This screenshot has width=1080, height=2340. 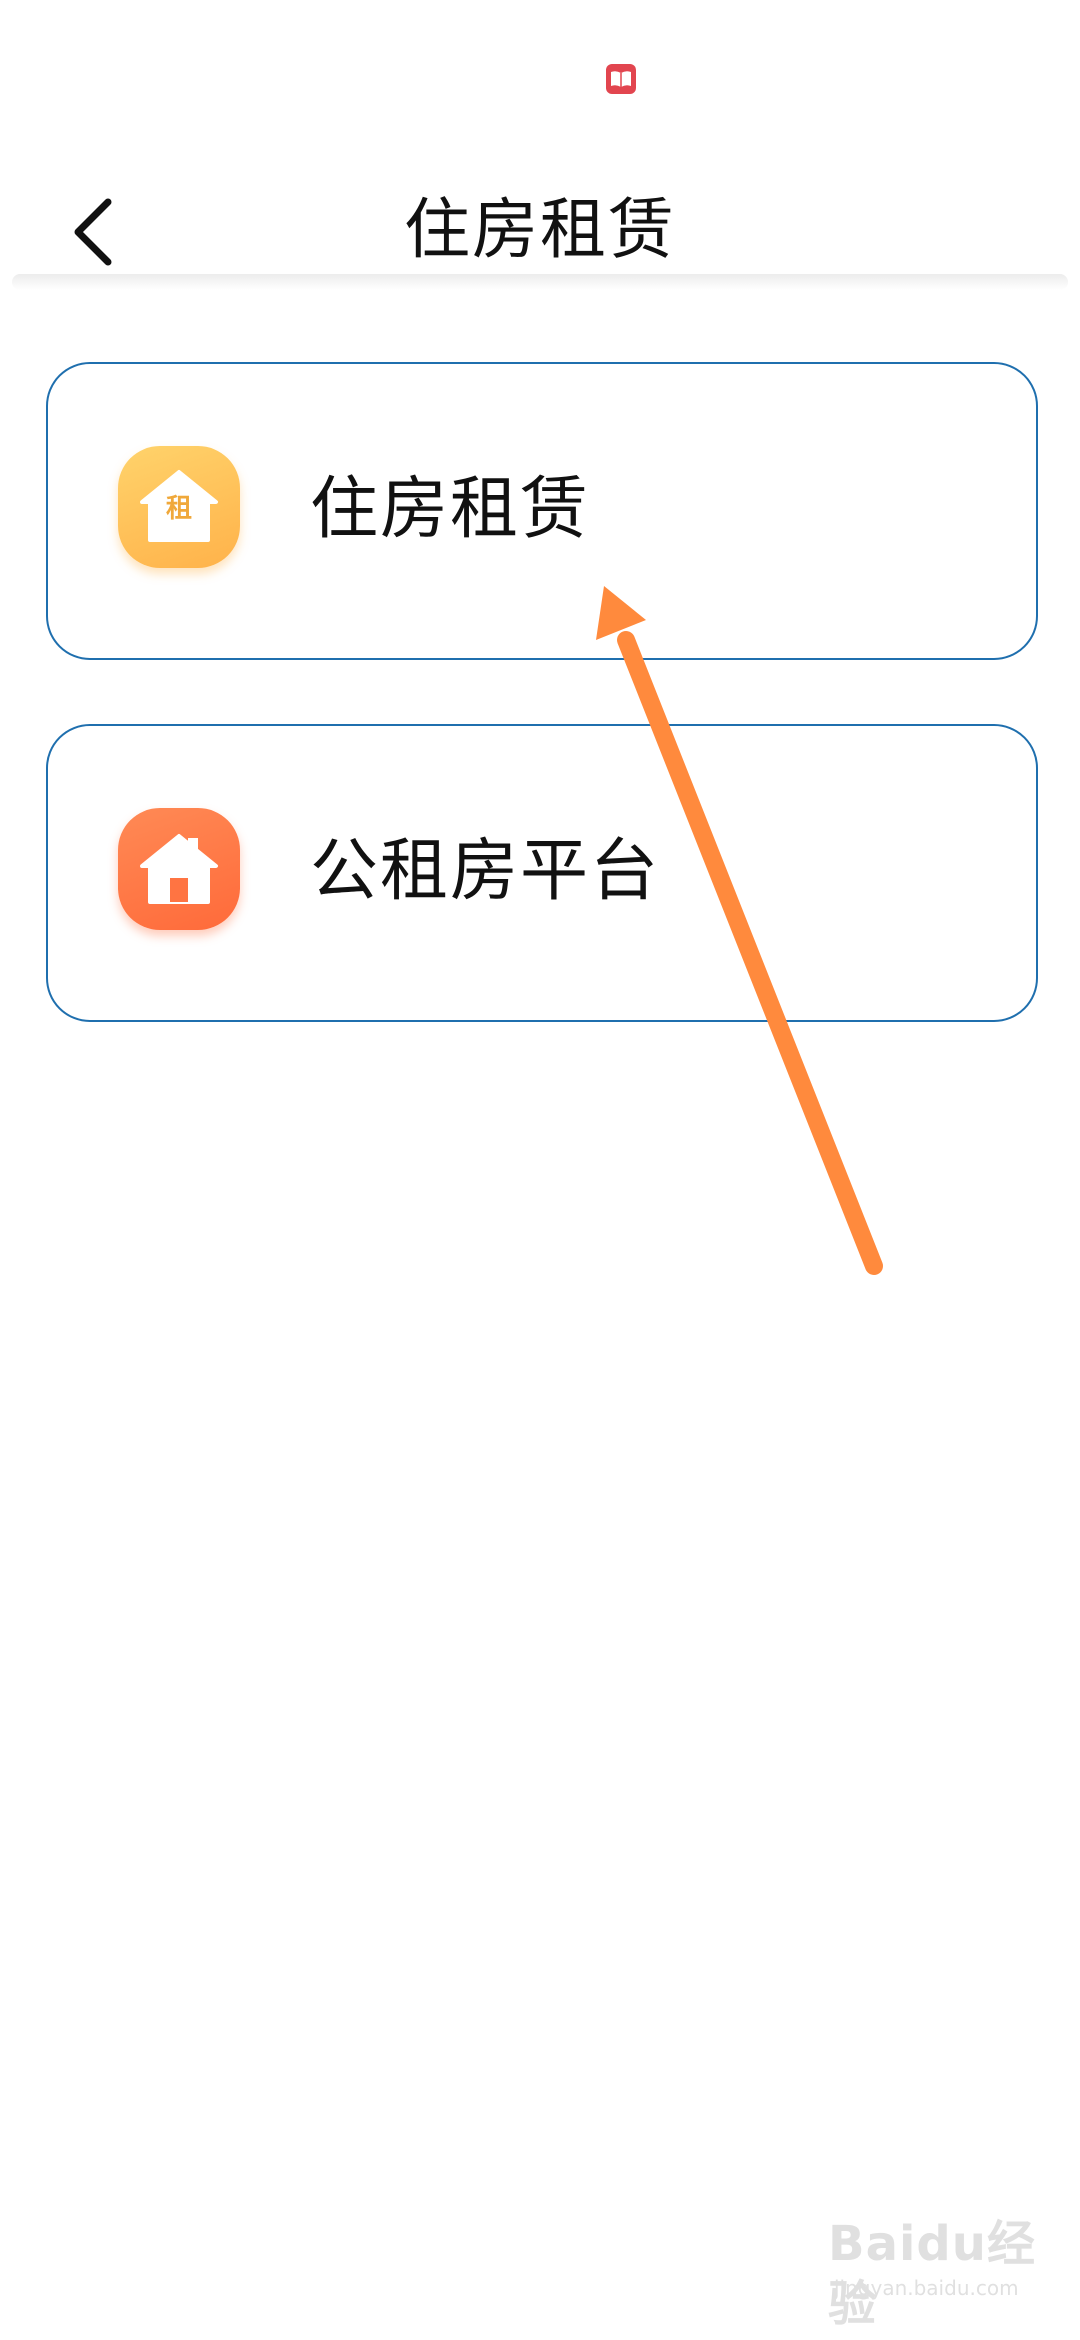 What do you see at coordinates (540, 229) in the screenshot?
I see `page-title: 住房租赁` at bounding box center [540, 229].